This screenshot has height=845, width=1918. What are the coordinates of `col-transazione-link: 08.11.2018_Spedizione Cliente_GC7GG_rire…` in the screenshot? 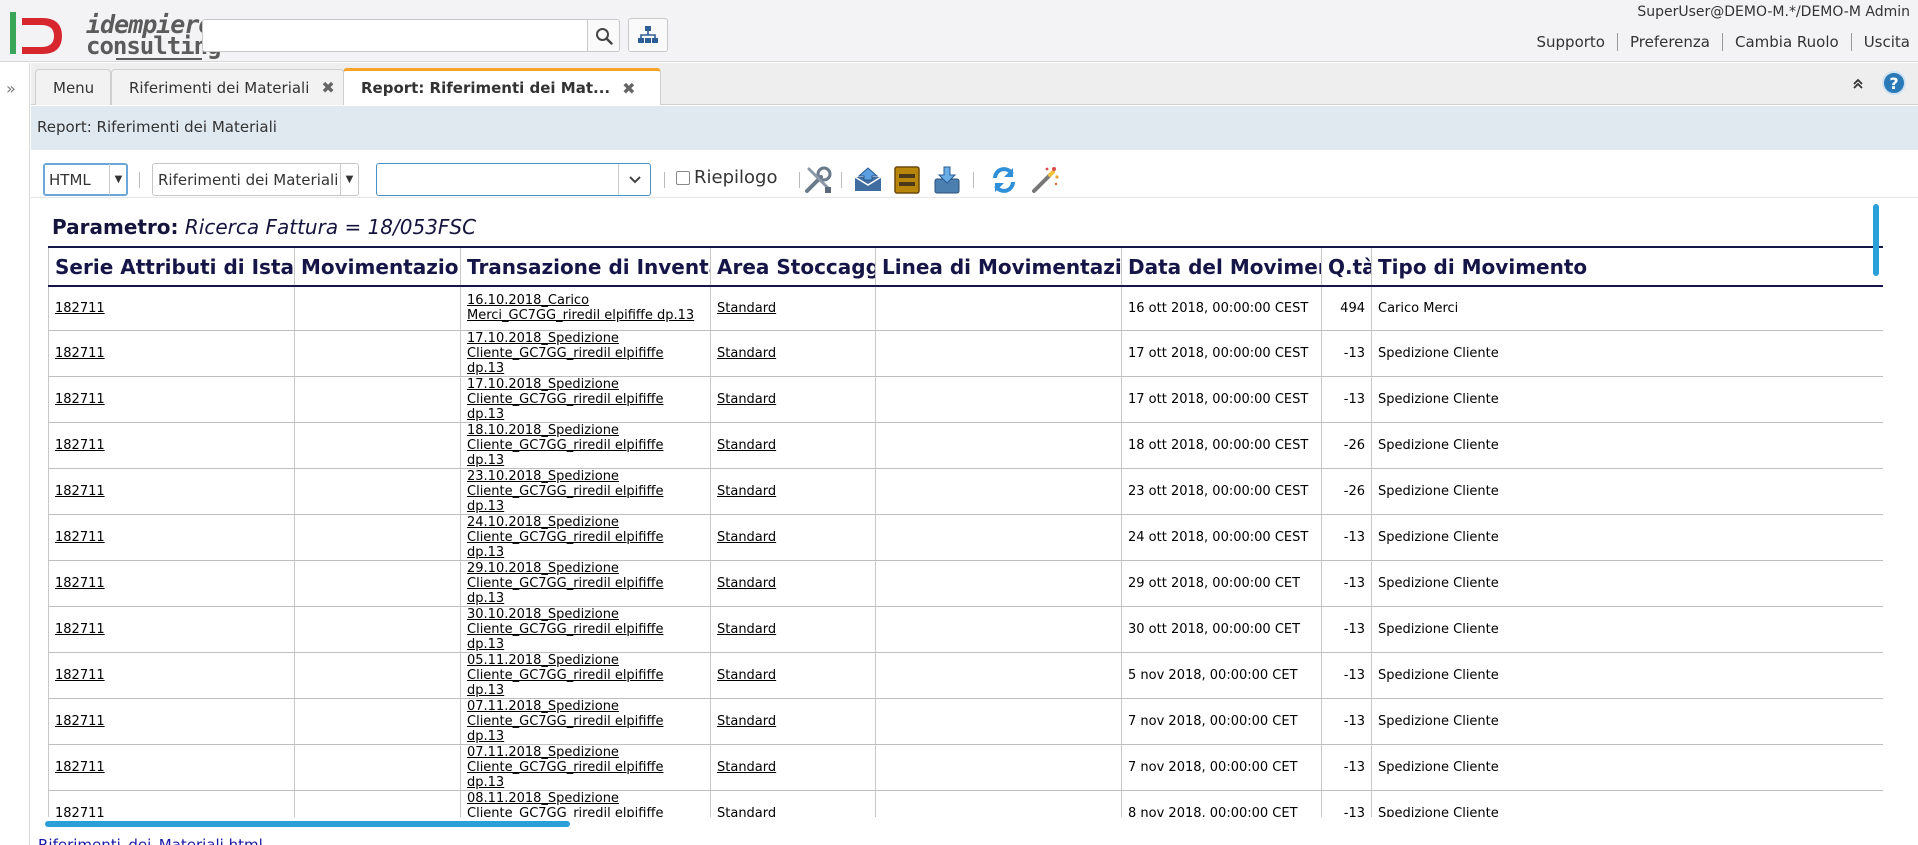 It's located at (565, 804).